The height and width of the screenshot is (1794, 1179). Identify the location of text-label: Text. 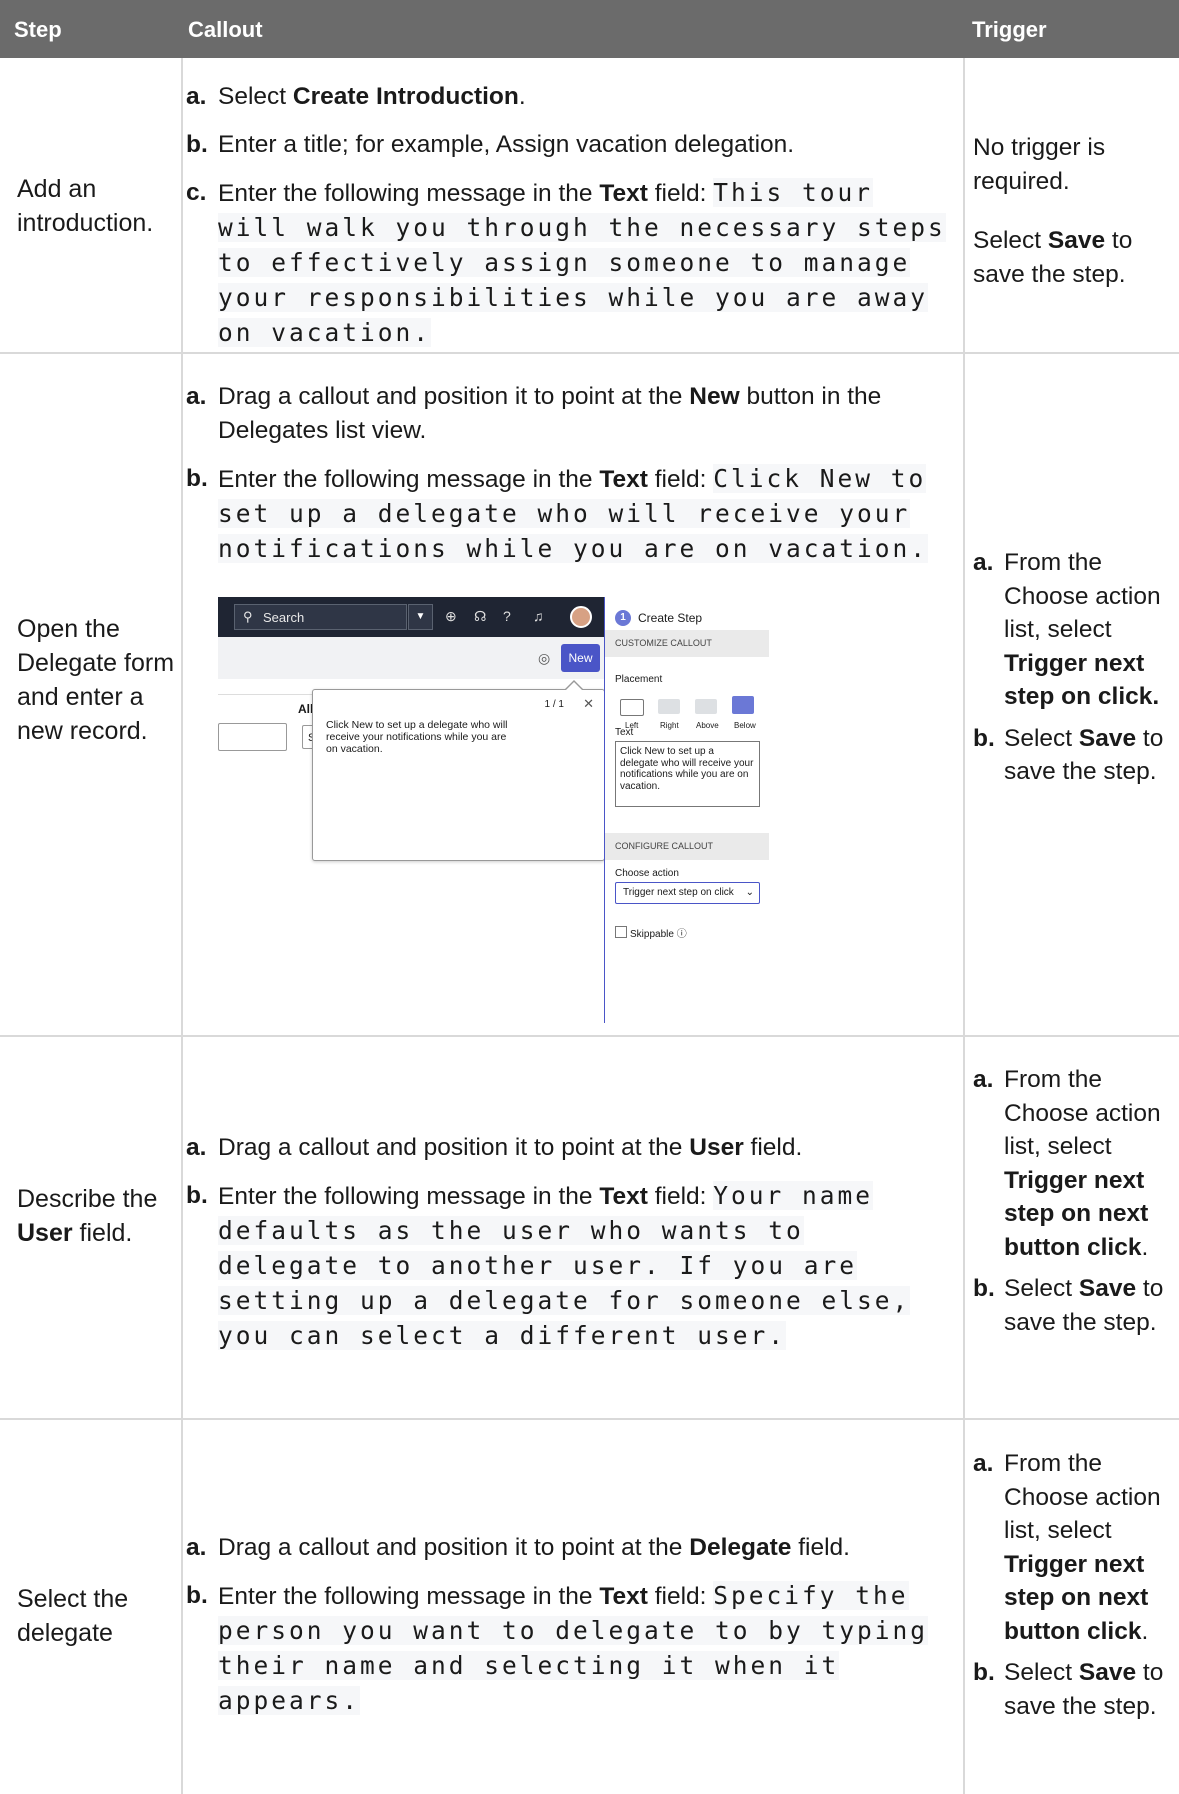
(624, 732).